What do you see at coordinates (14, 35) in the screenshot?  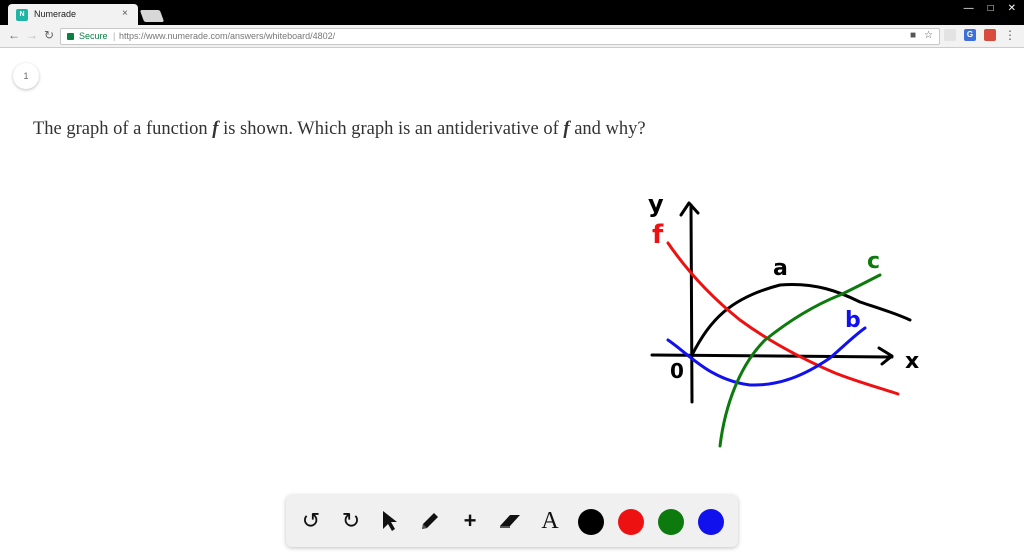 I see `back-icon: ←` at bounding box center [14, 35].